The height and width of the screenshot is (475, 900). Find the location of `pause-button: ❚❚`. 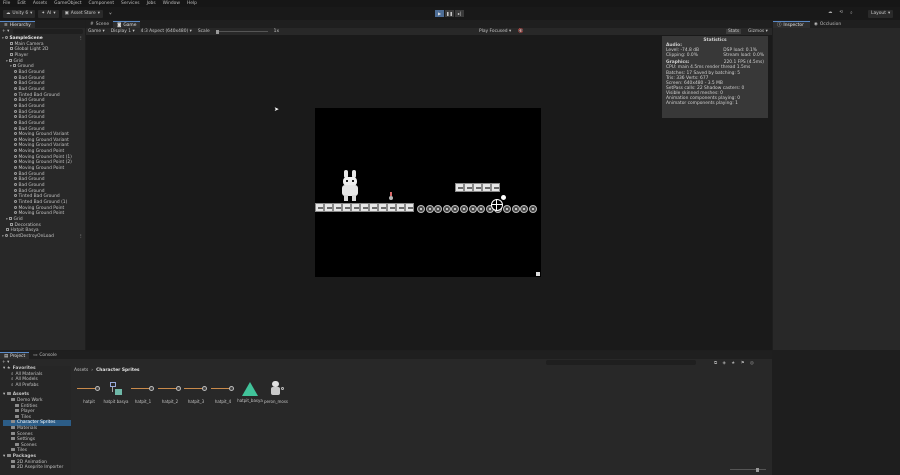

pause-button: ❚❚ is located at coordinates (449, 13).